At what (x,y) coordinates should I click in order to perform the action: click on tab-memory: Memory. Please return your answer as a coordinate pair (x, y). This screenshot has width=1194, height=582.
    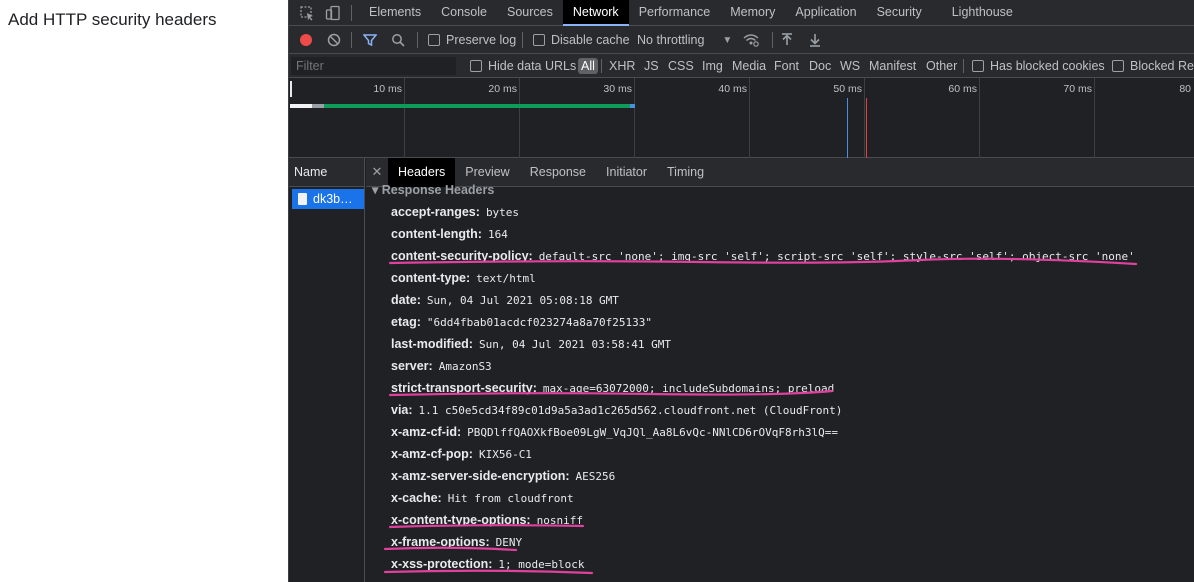
    Looking at the image, I should click on (752, 13).